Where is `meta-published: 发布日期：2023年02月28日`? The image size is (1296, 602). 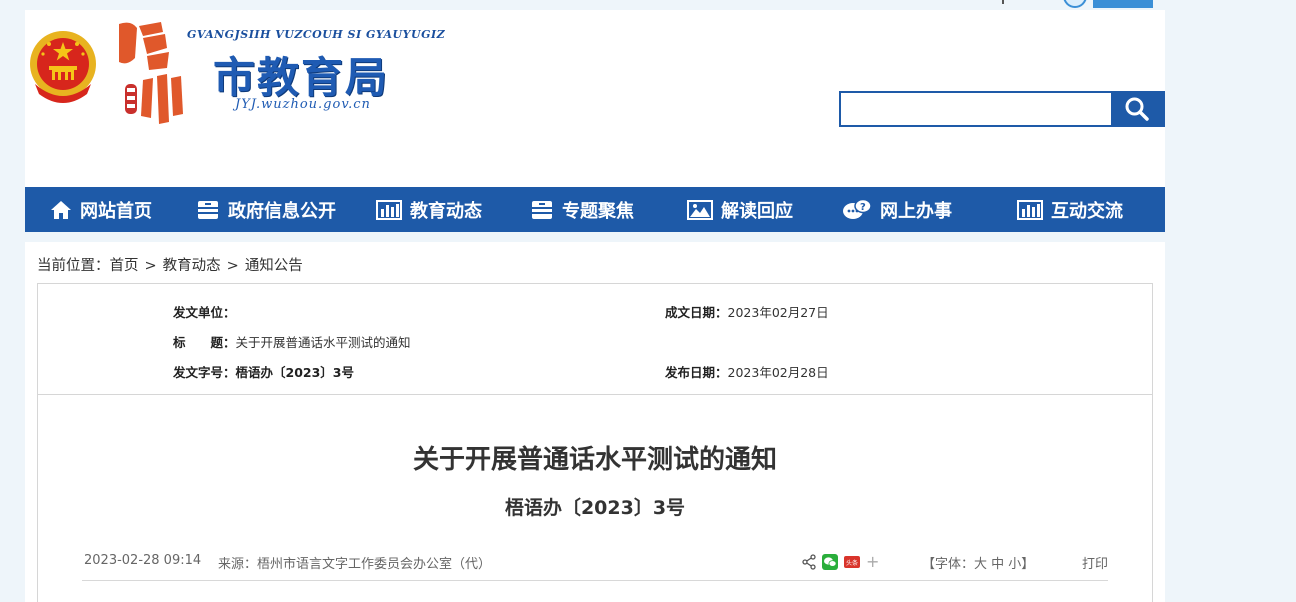 meta-published: 发布日期：2023年02月28日 is located at coordinates (747, 371).